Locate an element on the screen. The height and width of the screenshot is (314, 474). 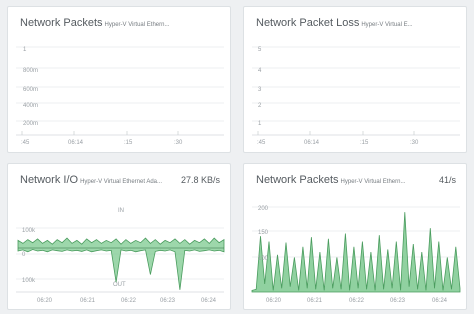
y-axis-label: 100 is located at coordinates (263, 259).